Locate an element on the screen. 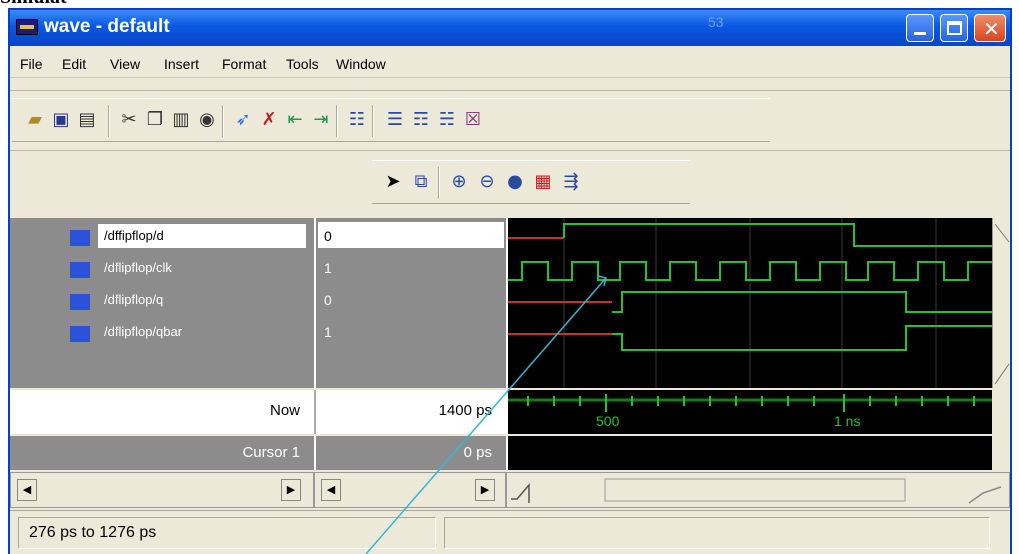  main-toolbar: ▰ ▣ ▤ ✂ ❐ ▥ ◉ ➶ ✗ ⇤ ⇥ ☷ ☰ ☶ ☵ ☒ is located at coordinates (391, 120).